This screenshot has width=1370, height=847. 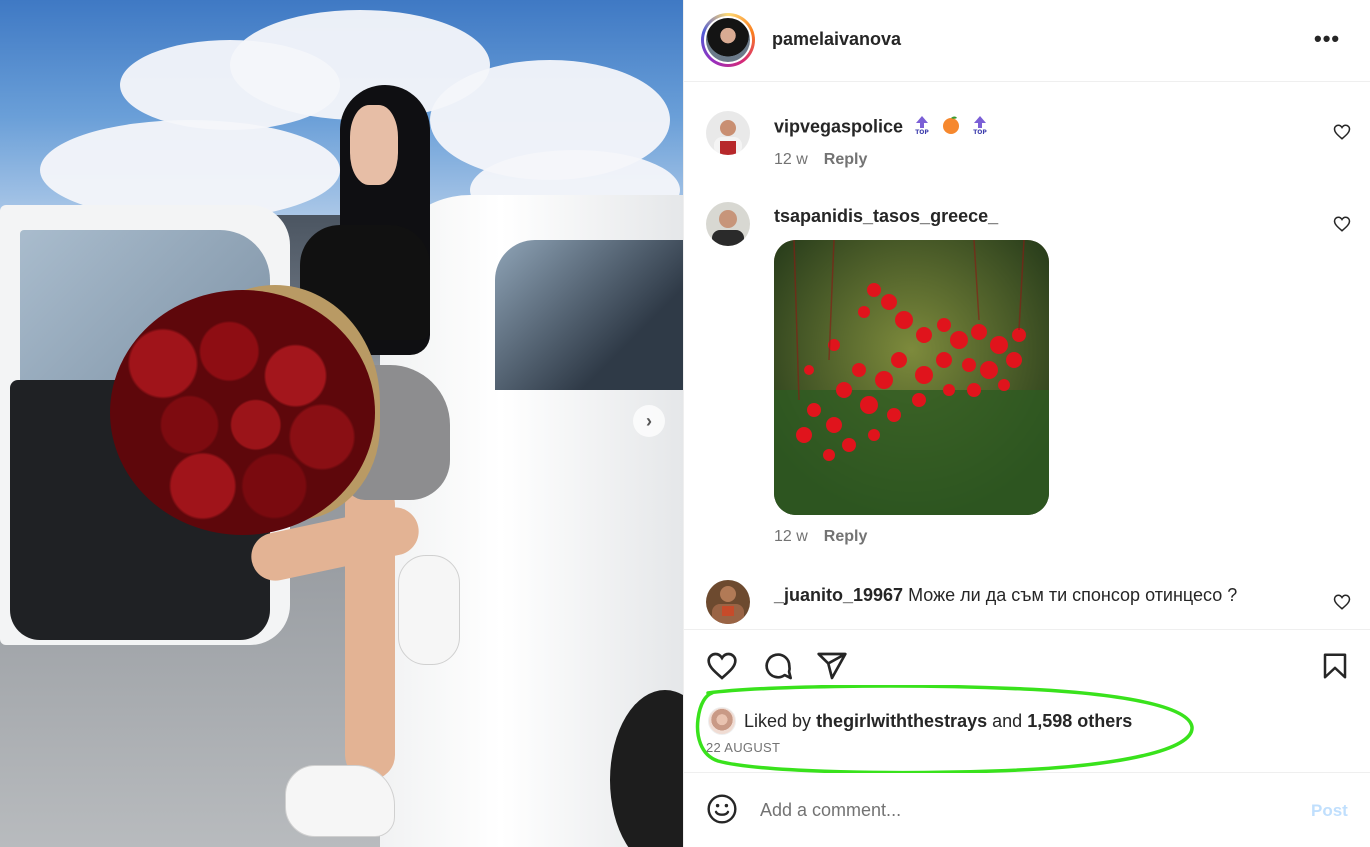 What do you see at coordinates (778, 666) in the screenshot?
I see `comment-bubble-icon` at bounding box center [778, 666].